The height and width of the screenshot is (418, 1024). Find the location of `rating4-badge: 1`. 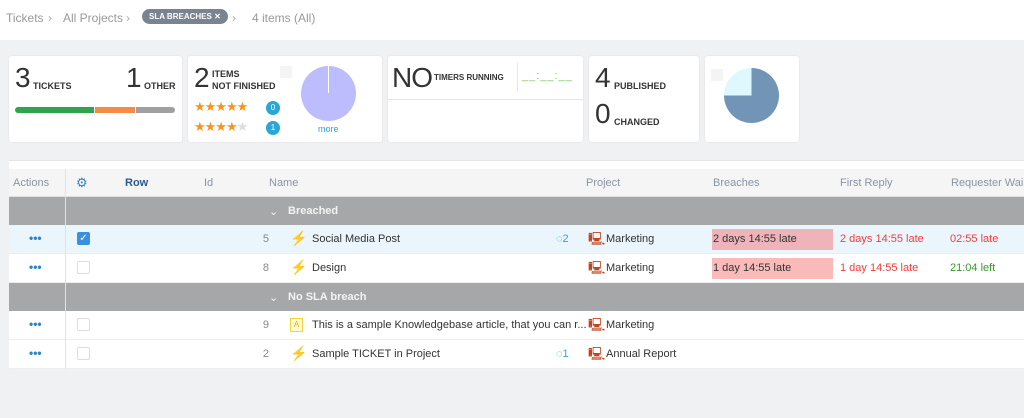

rating4-badge: 1 is located at coordinates (273, 128).